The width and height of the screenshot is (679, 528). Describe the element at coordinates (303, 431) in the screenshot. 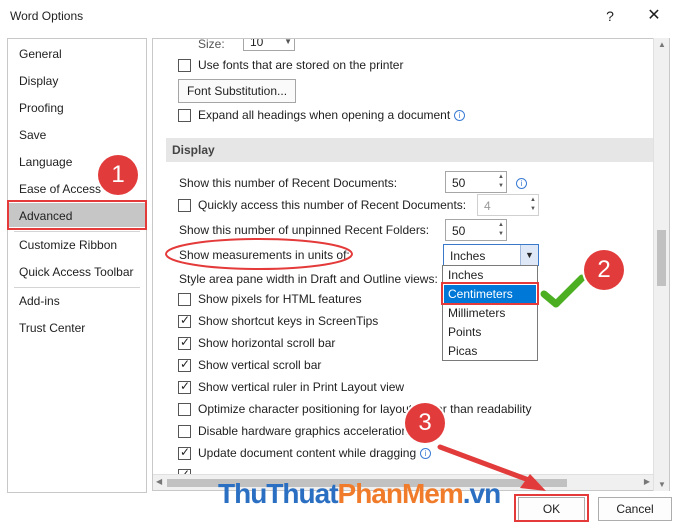

I see `hardware-acceleration-label: Disable hardware graphics acceleration` at that location.